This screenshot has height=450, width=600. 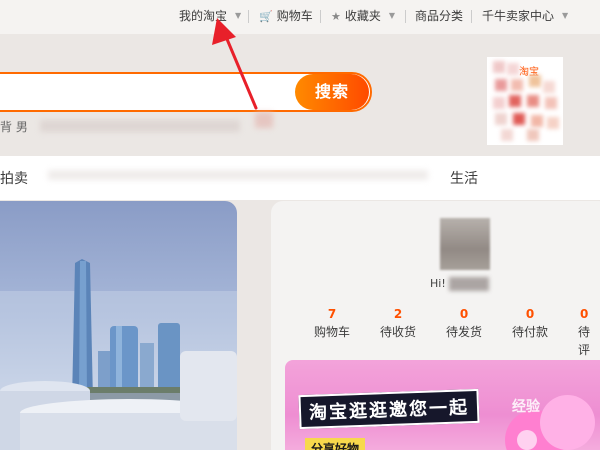 I want to click on seller-center-label: 千牛卖家中心, so click(x=518, y=16).